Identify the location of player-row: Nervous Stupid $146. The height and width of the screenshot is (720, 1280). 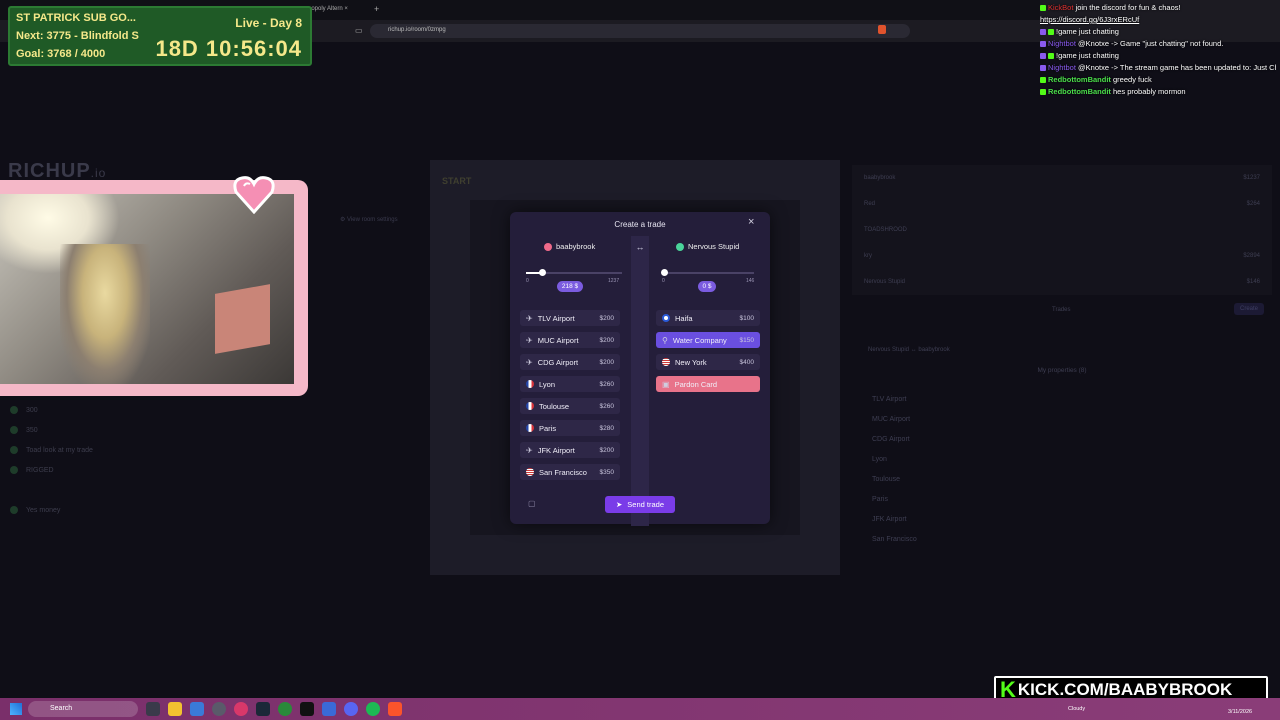
(1062, 282).